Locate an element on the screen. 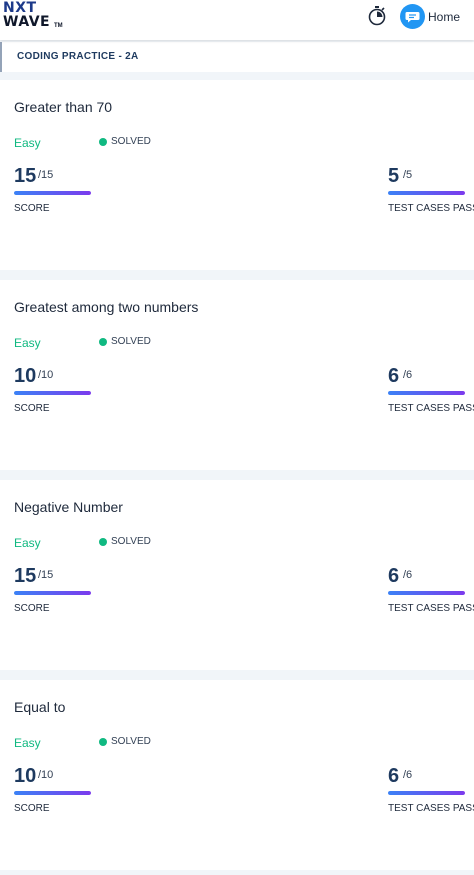 The image size is (474, 875). top-header: NXT WAVE TM Home is located at coordinates (237, 20).